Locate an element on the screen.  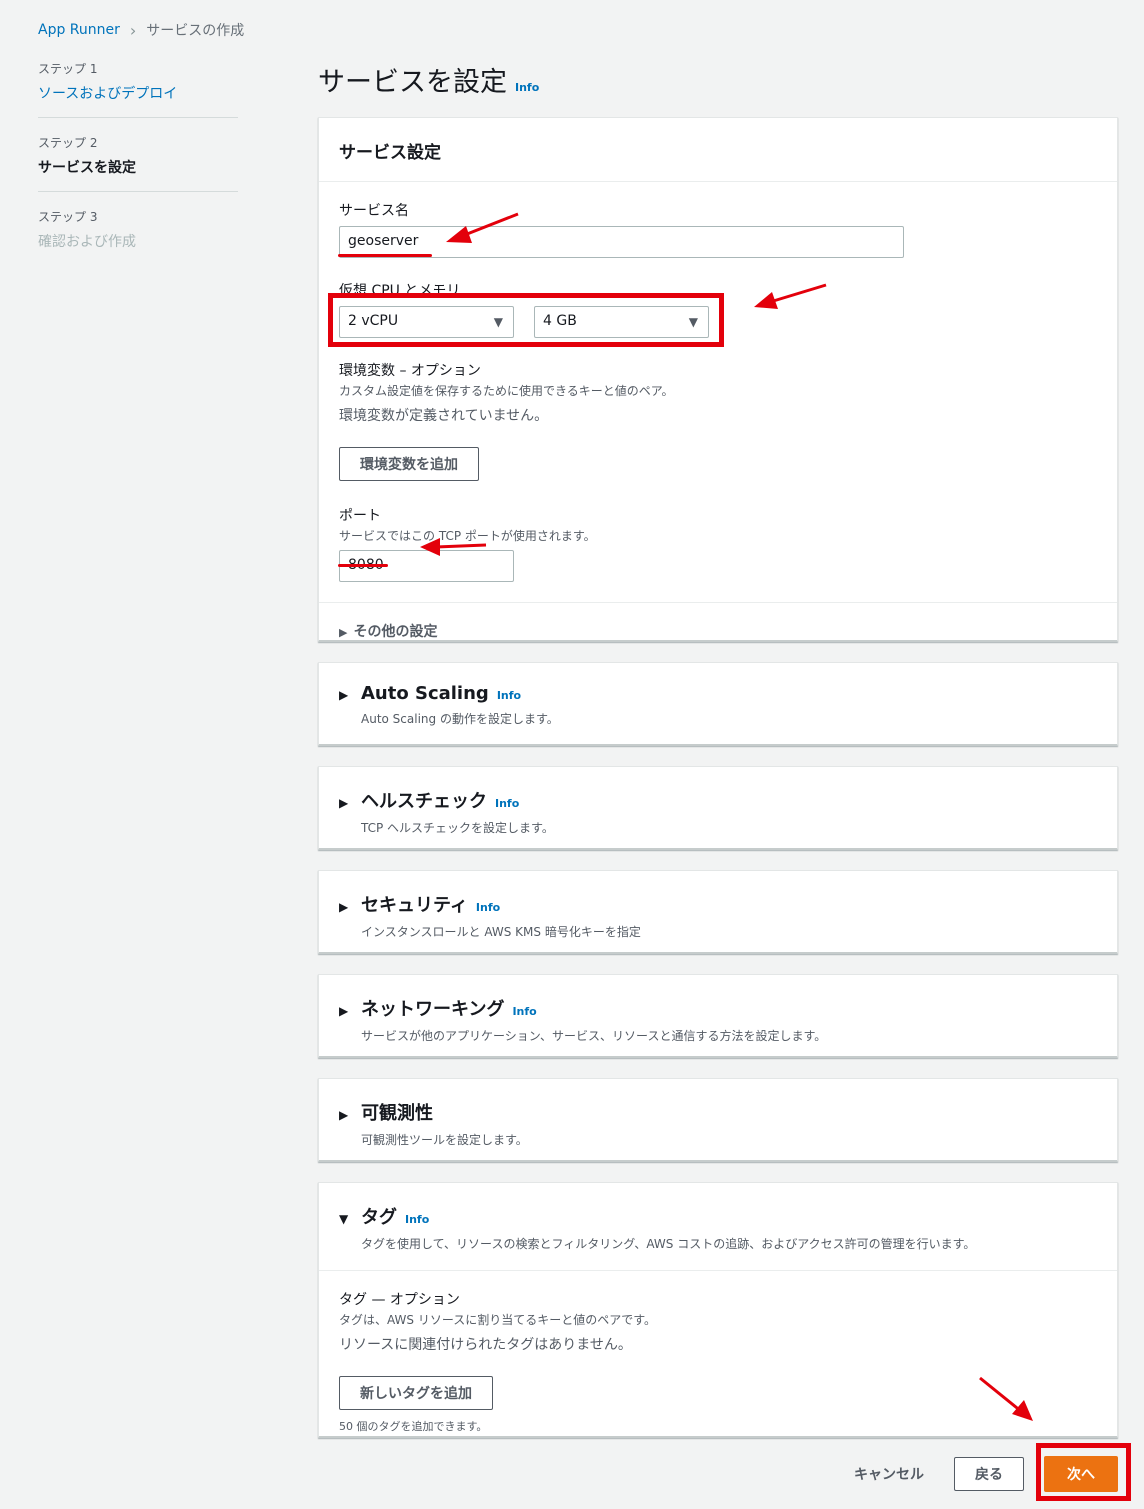
arrow-port is located at coordinates (461, 546).